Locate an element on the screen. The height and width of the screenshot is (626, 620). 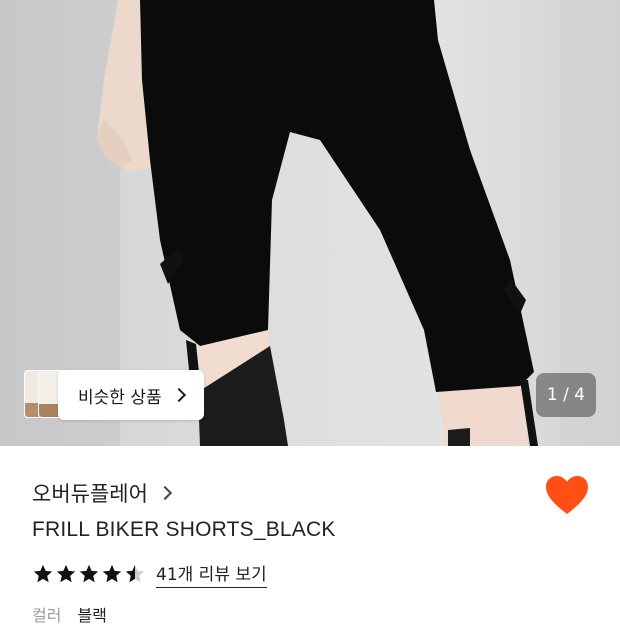
brand-link: 오버듀플레어 is located at coordinates (102, 493).